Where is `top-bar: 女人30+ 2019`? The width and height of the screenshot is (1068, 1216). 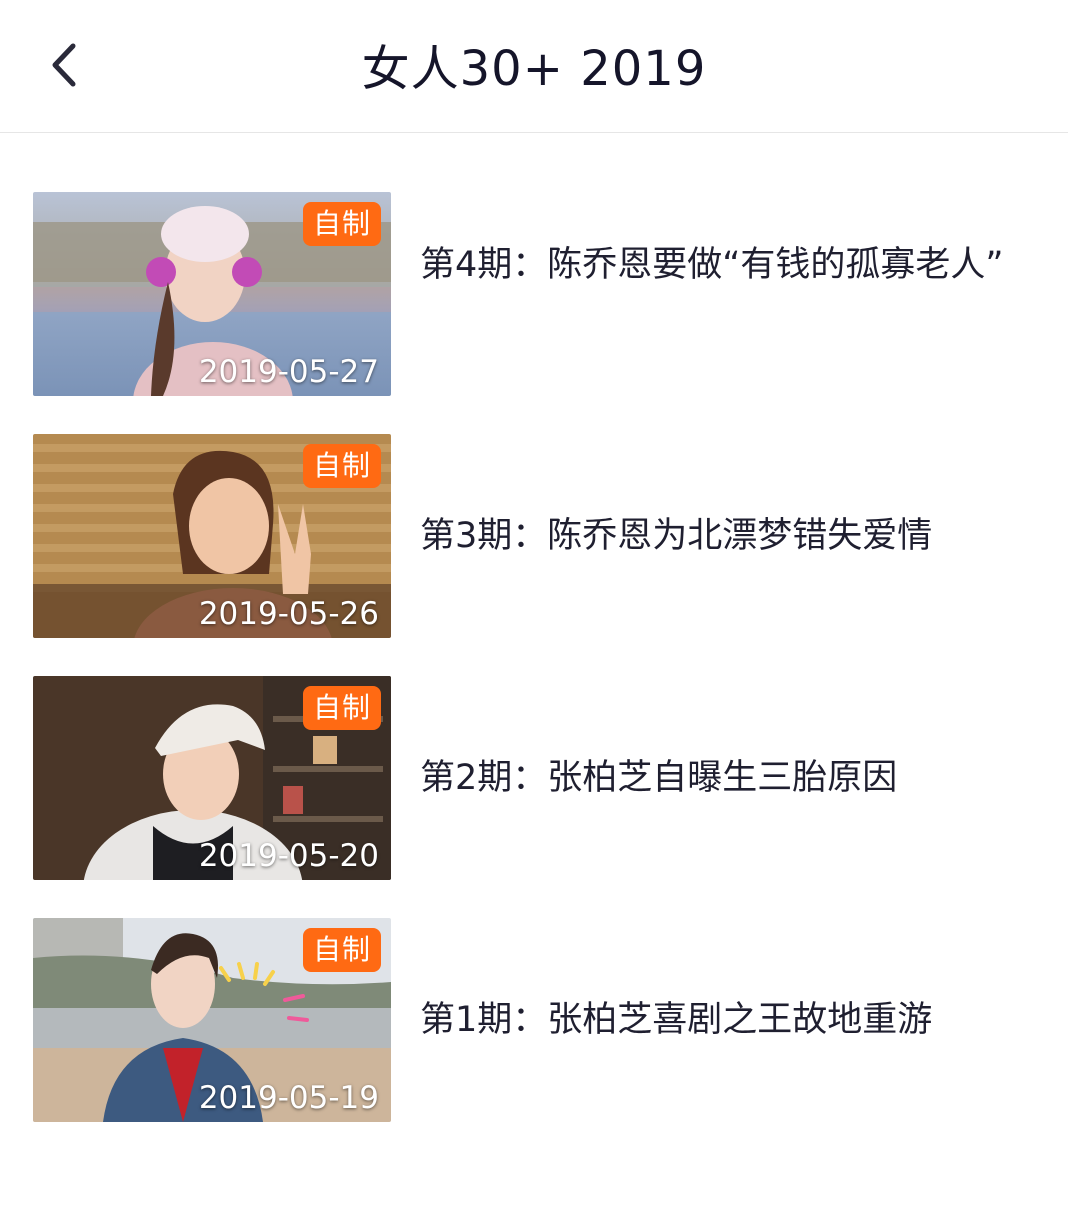 top-bar: 女人30+ 2019 is located at coordinates (534, 66).